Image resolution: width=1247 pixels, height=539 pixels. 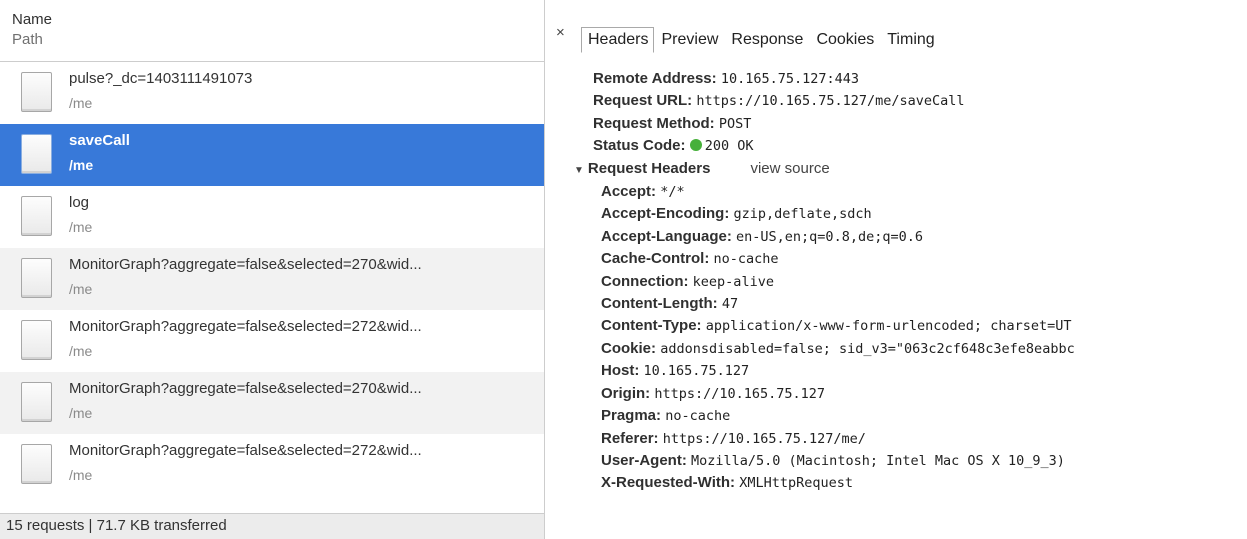 What do you see at coordinates (789, 79) in the screenshot?
I see `header-value: 10.165.75.127:443` at bounding box center [789, 79].